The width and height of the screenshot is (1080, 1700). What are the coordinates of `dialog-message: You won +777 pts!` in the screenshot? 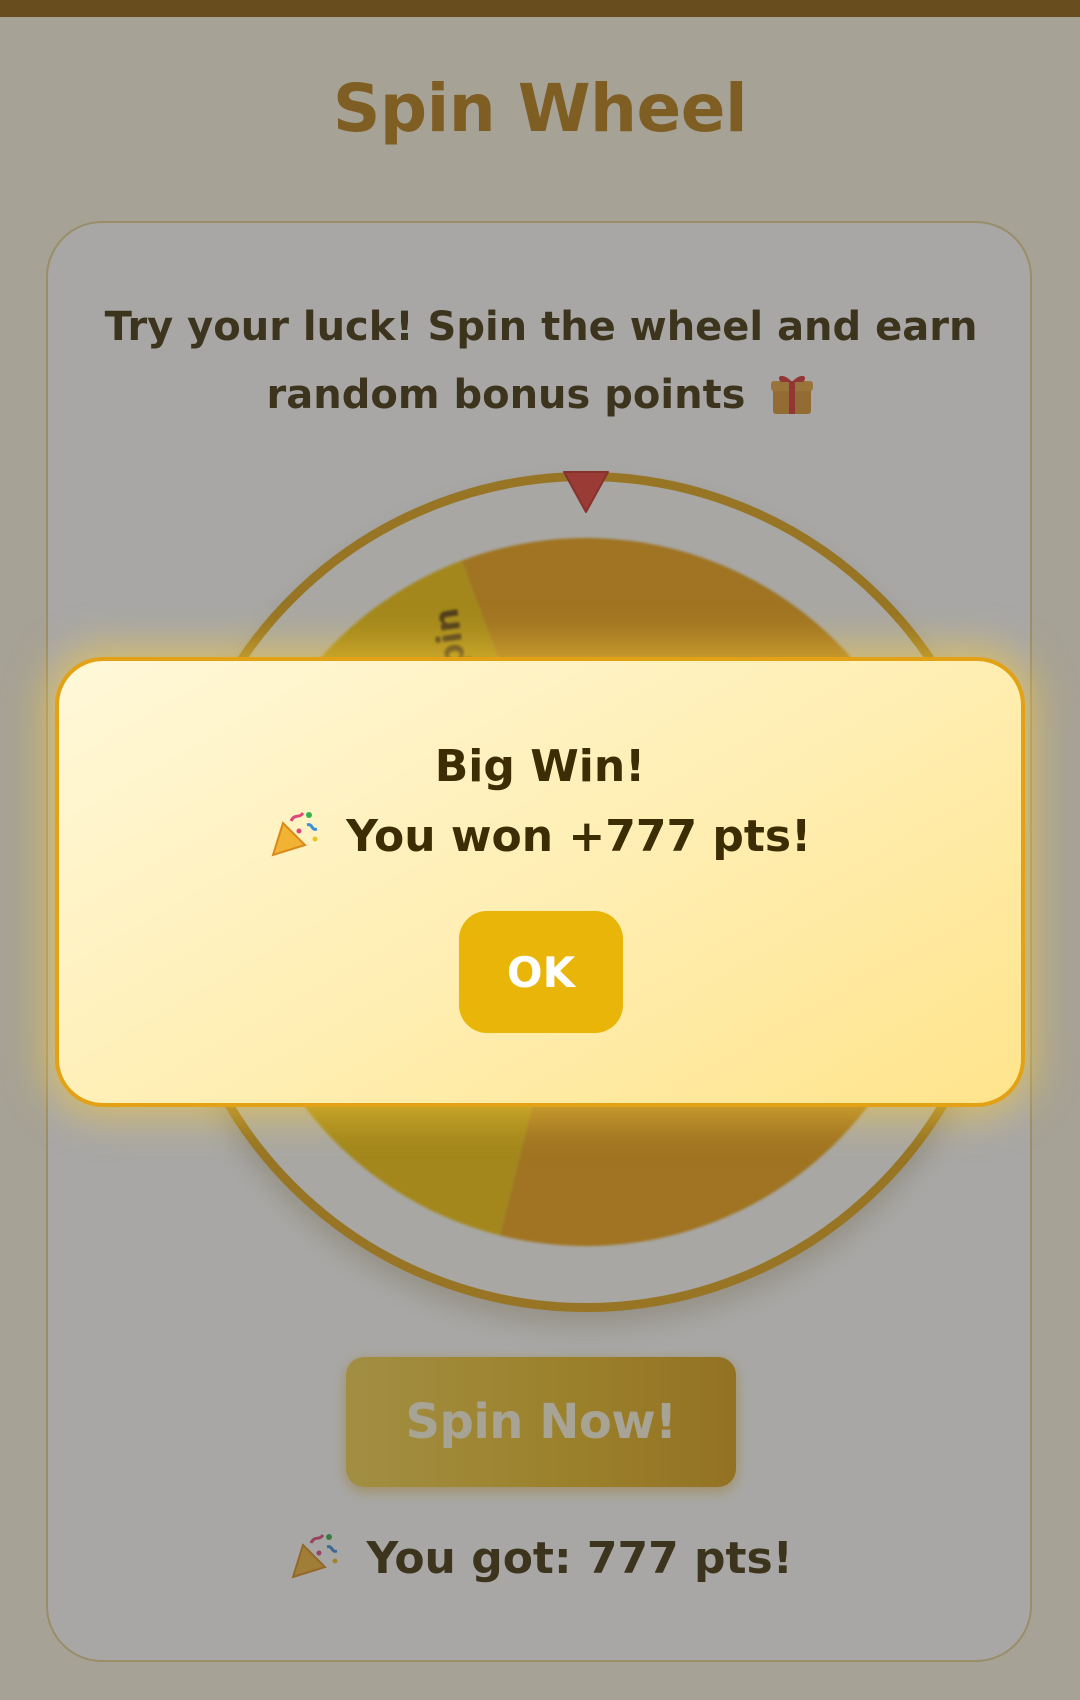 It's located at (540, 839).